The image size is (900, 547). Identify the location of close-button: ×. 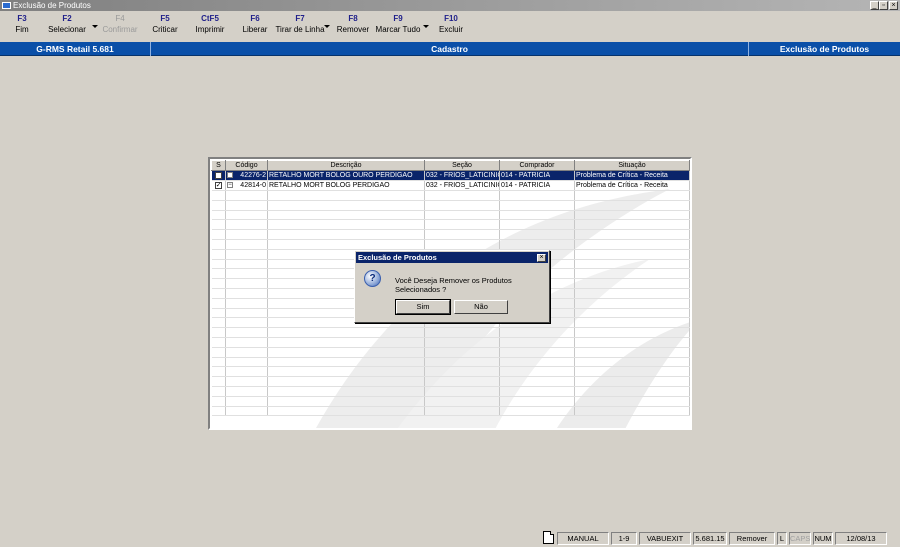
(893, 5).